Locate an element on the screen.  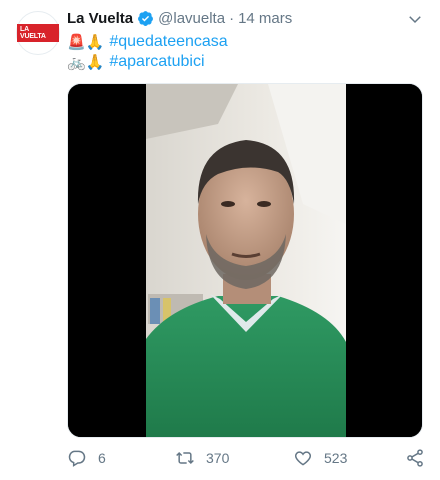
retweet-count: 370 is located at coordinates (218, 458).